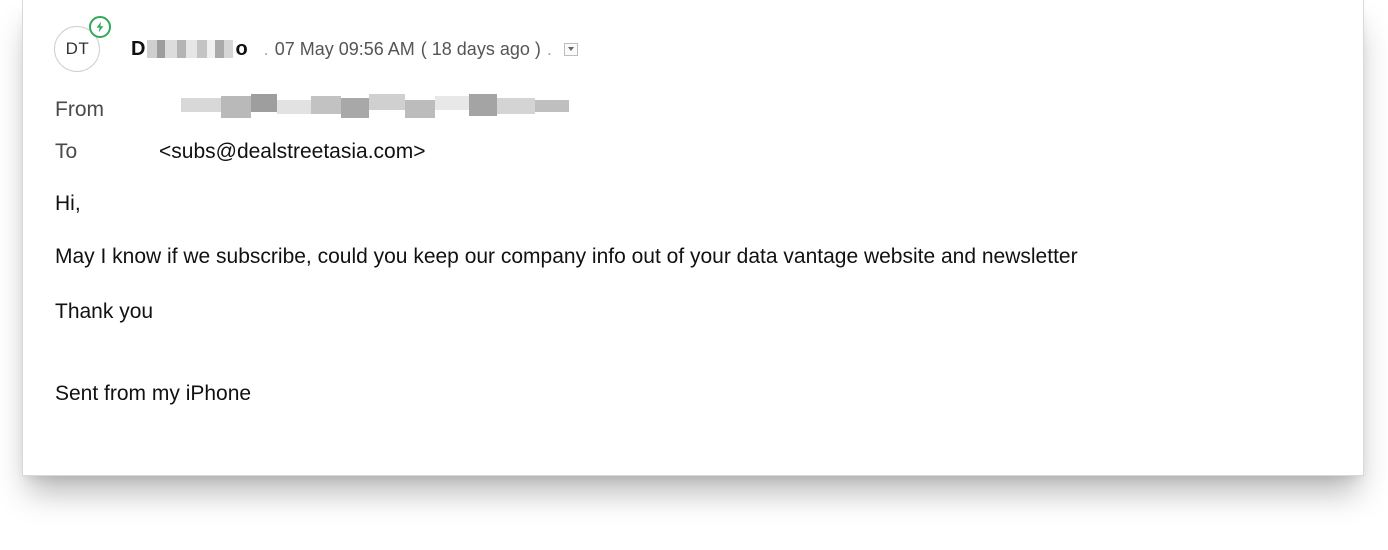 Image resolution: width=1388 pixels, height=550 pixels. Describe the element at coordinates (68, 203) in the screenshot. I see `email-greeting: Hi,` at that location.